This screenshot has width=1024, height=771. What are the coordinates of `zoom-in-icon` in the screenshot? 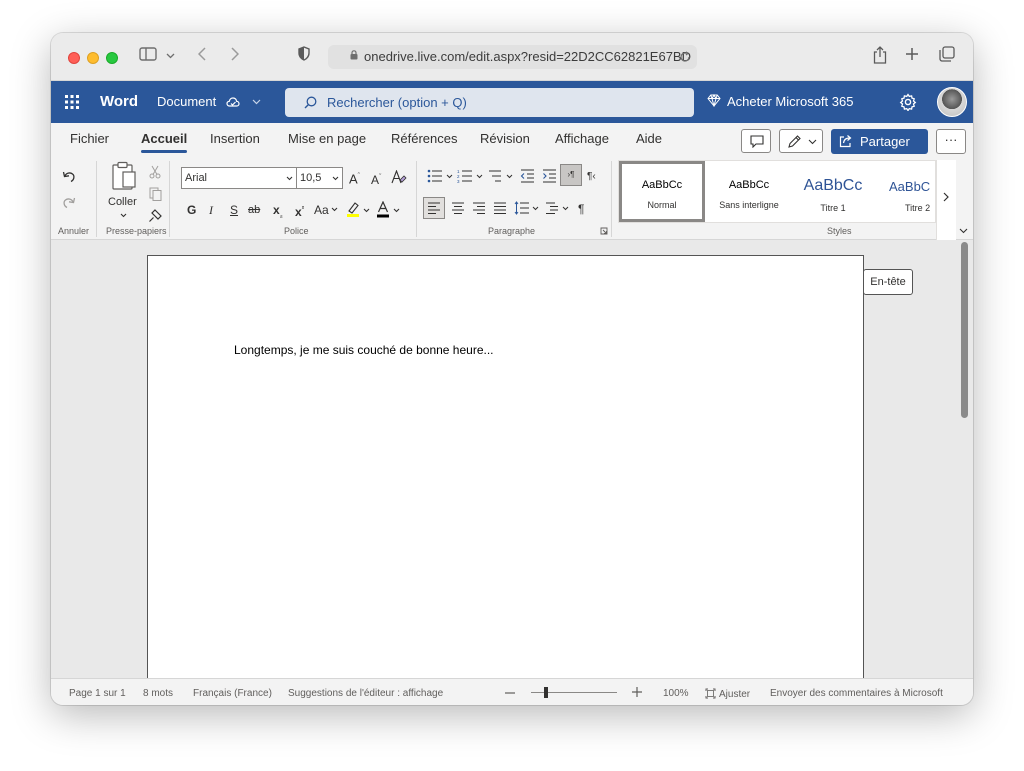 It's located at (637, 692).